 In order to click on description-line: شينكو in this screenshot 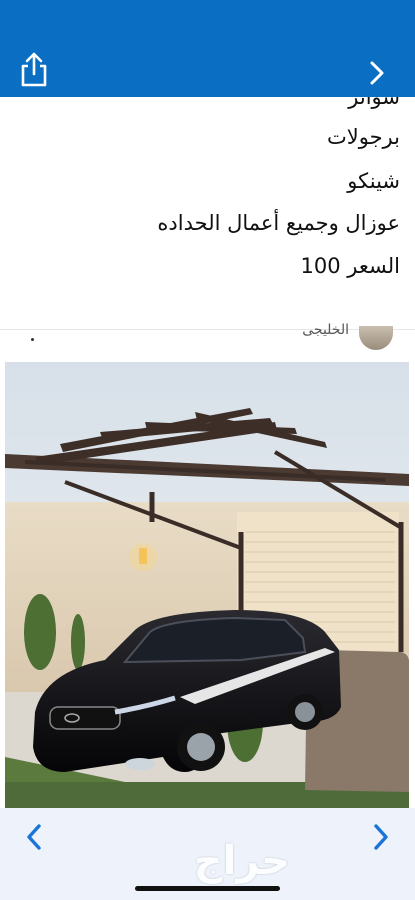, I will do `click(373, 181)`.